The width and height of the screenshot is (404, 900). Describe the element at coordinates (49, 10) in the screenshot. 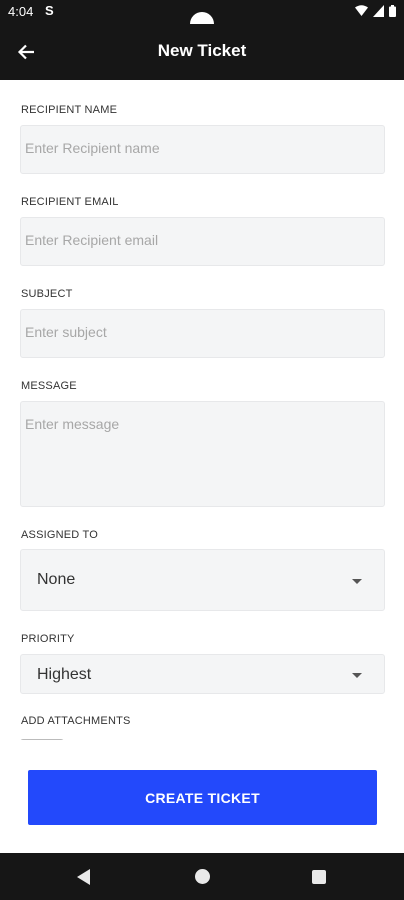

I see `app-notification-icon: S` at that location.